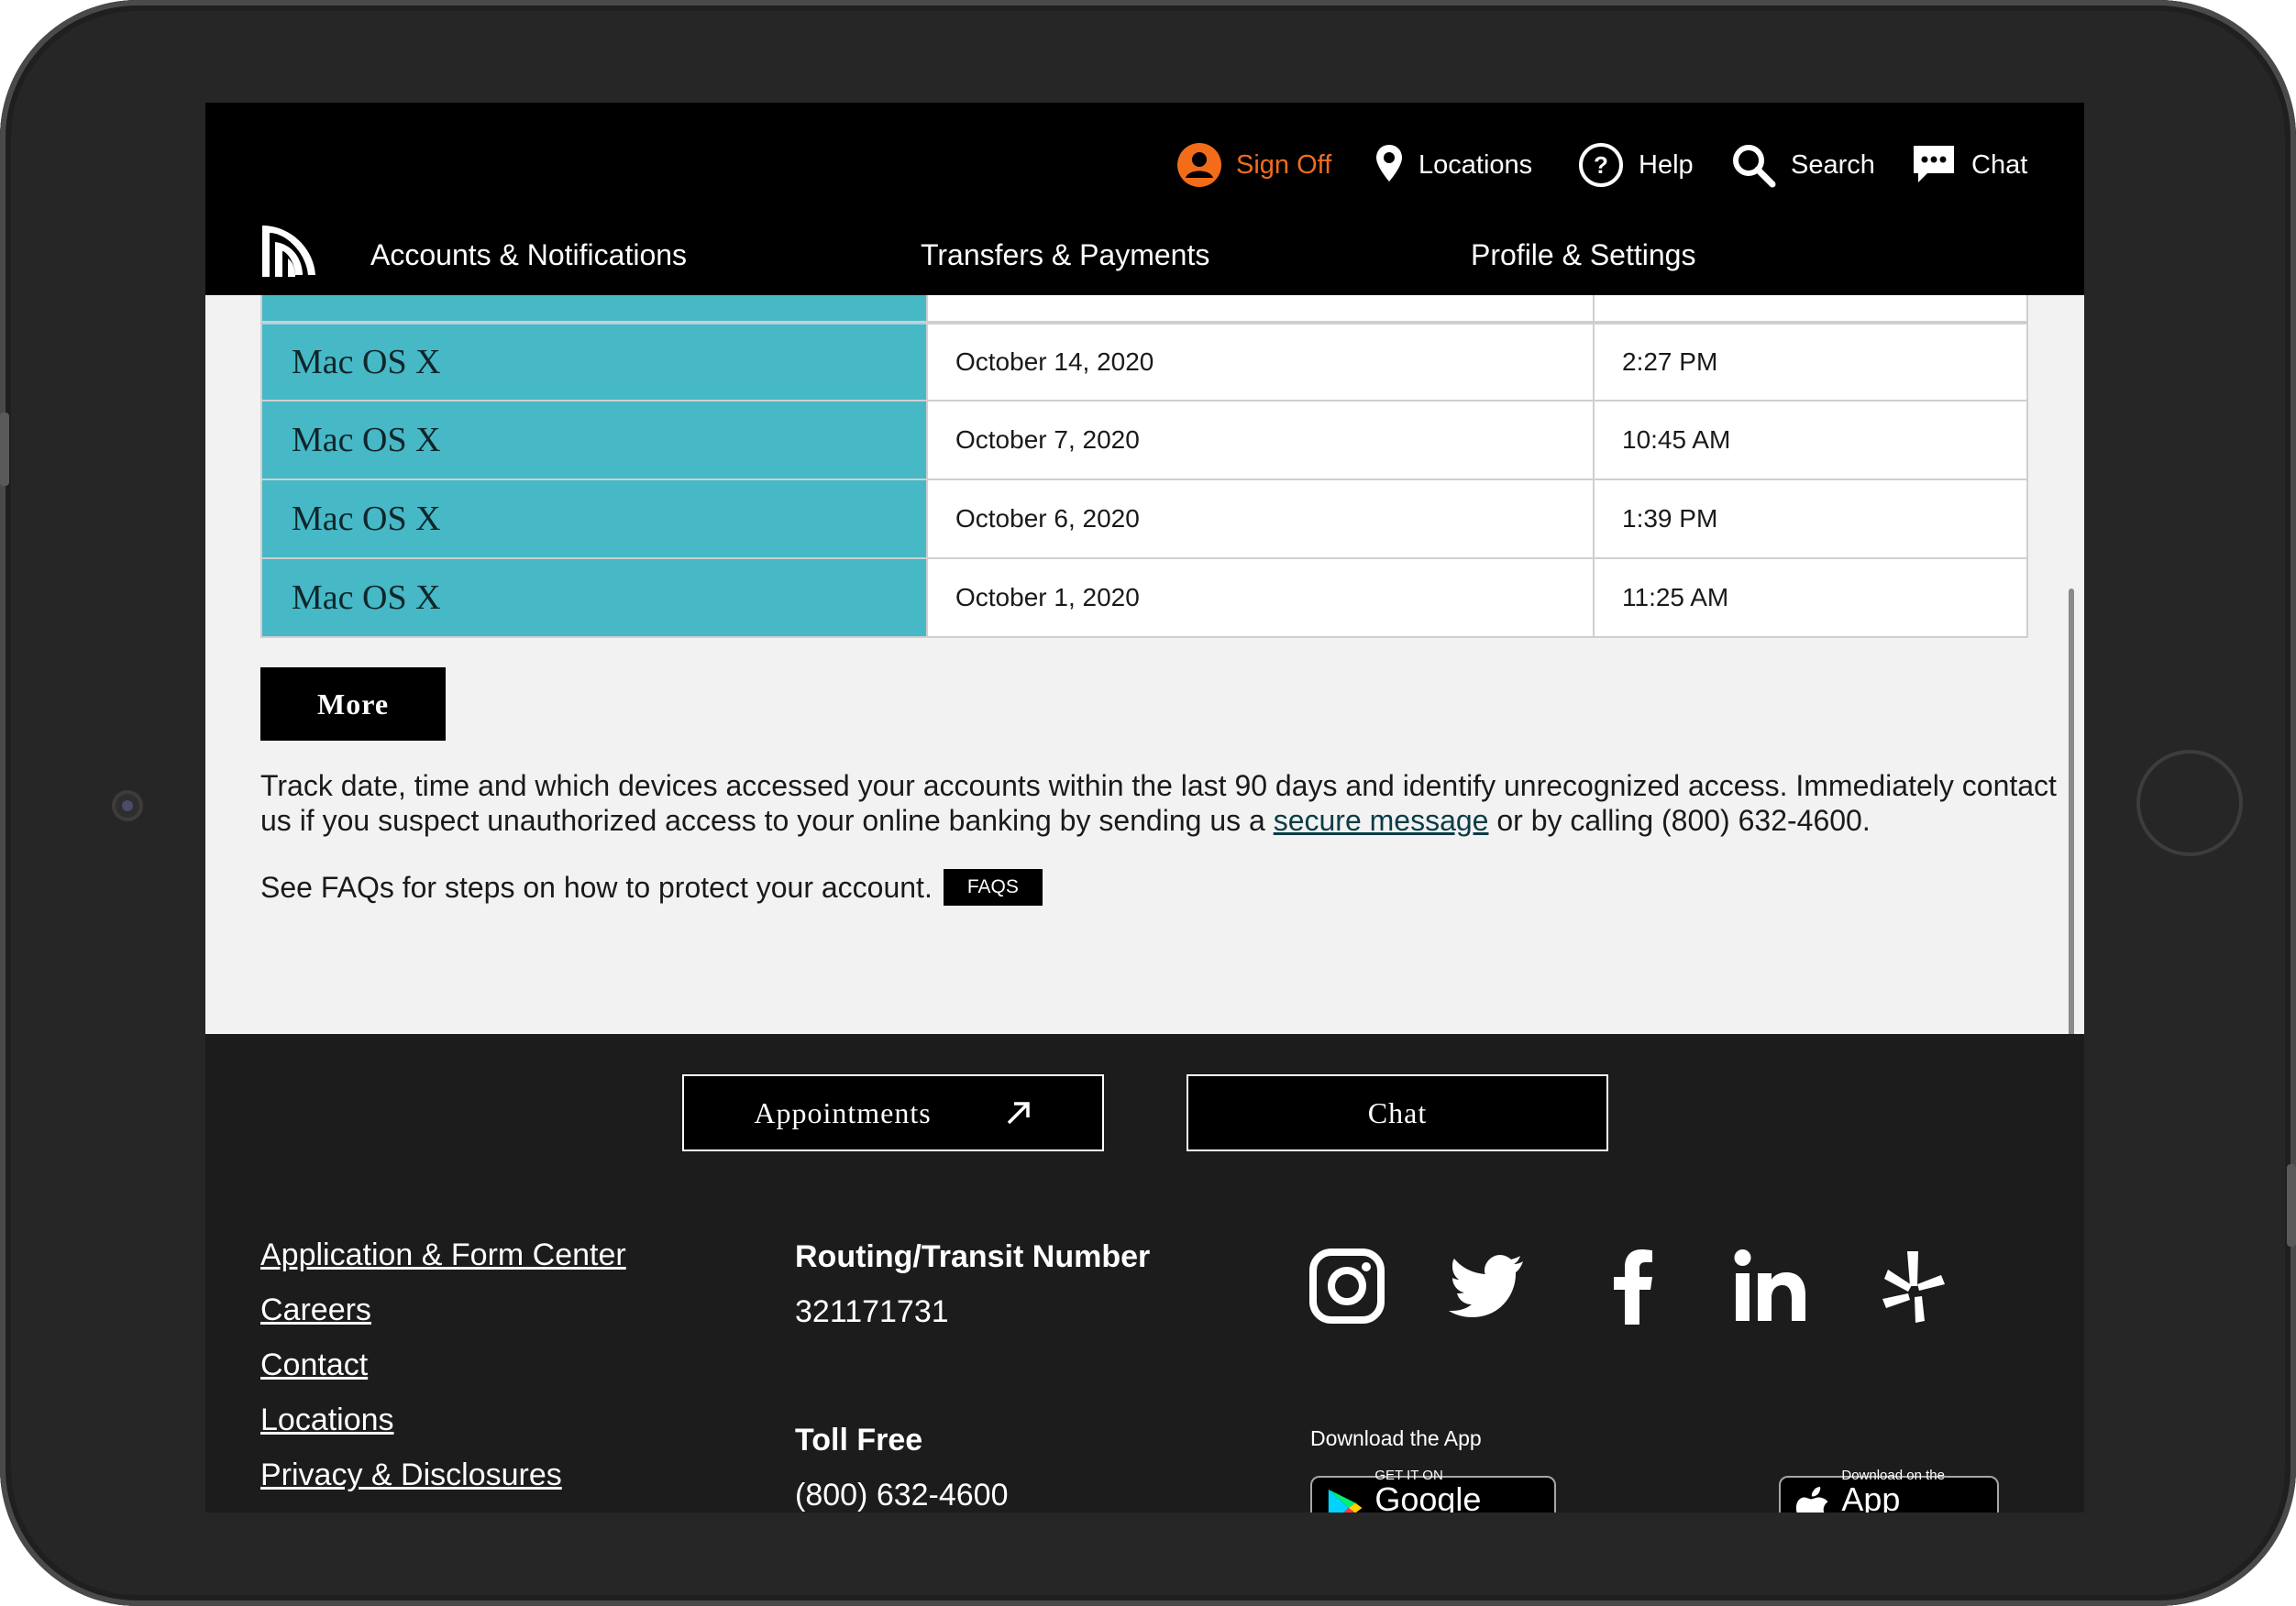 Image resolution: width=2296 pixels, height=1606 pixels. I want to click on app-store-badge: Download on the App Store, so click(1889, 1490).